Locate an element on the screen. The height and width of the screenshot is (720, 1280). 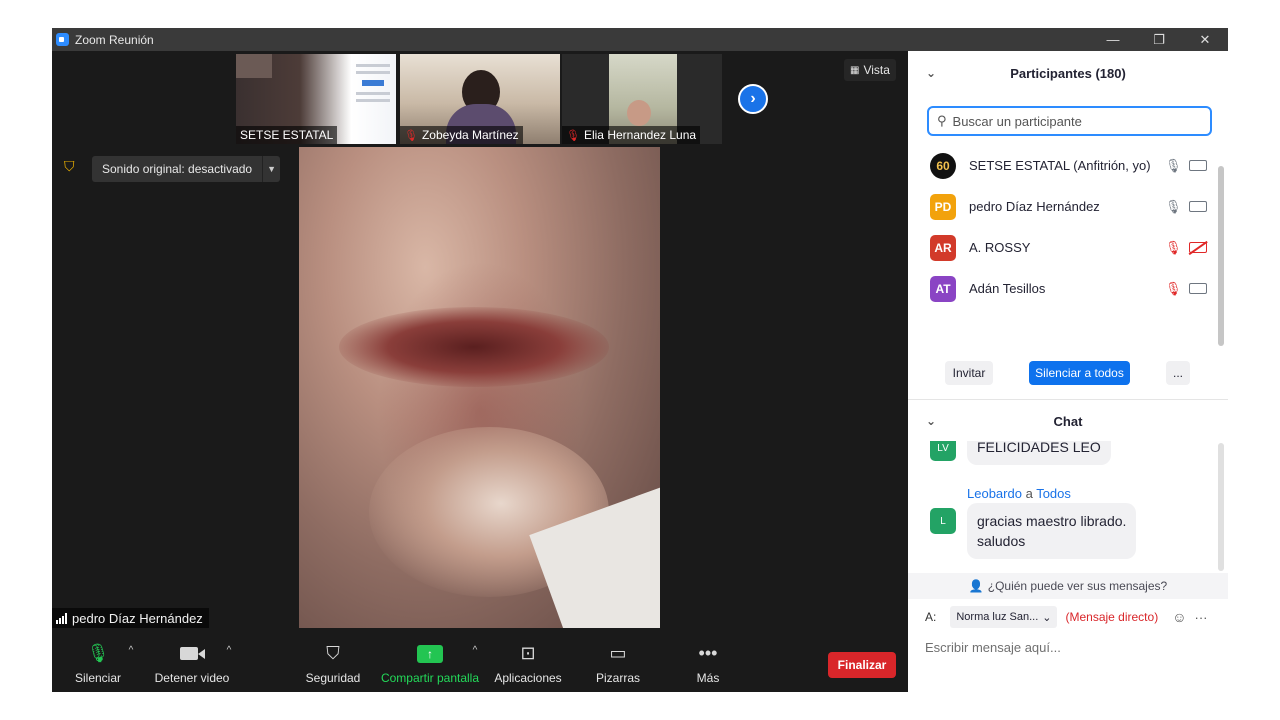
active-speaker-name: pedro Díaz Hernández is located at coordinates (137, 618).